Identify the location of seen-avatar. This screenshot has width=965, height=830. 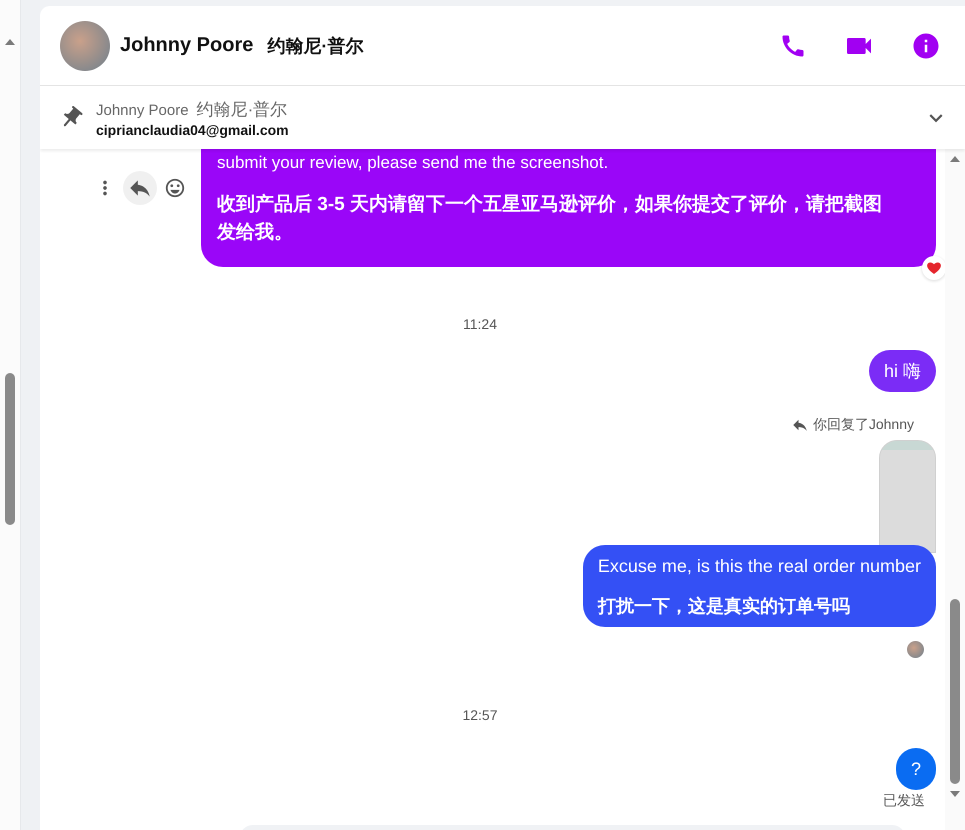
(915, 649).